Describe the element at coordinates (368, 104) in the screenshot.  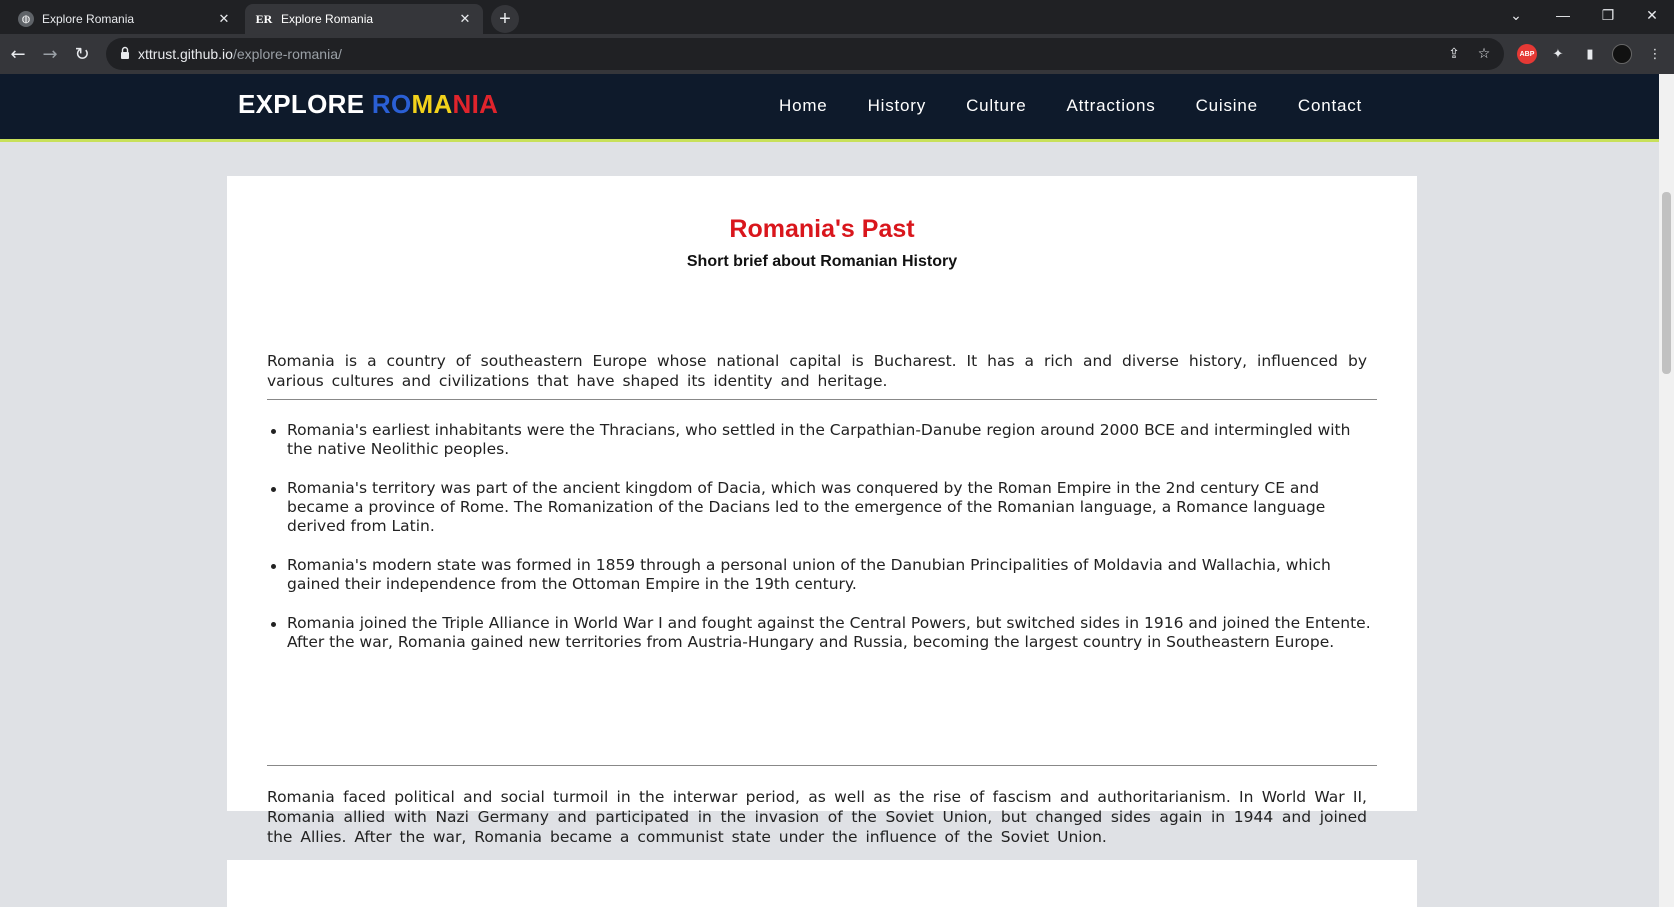
I see `site-logo: EXPLORE ROMANIA` at that location.